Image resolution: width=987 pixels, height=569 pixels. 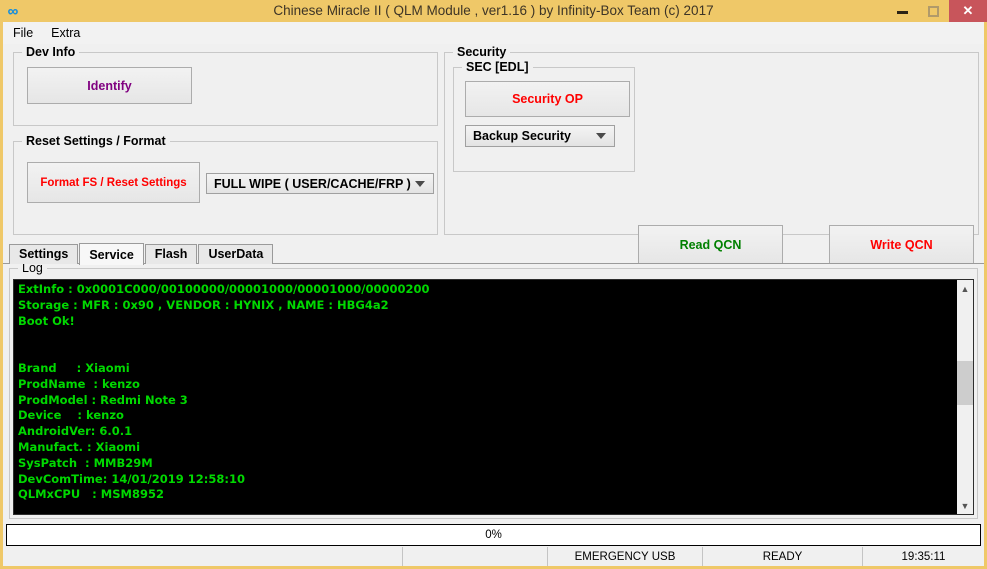 I want to click on scrollbar-track, so click(x=965, y=397).